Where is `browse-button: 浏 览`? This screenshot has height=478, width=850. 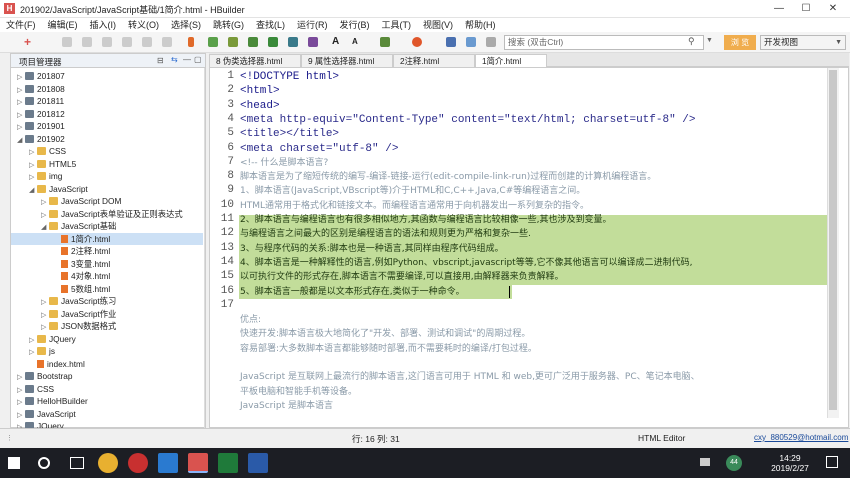
browse-button: 浏 览 is located at coordinates (740, 42).